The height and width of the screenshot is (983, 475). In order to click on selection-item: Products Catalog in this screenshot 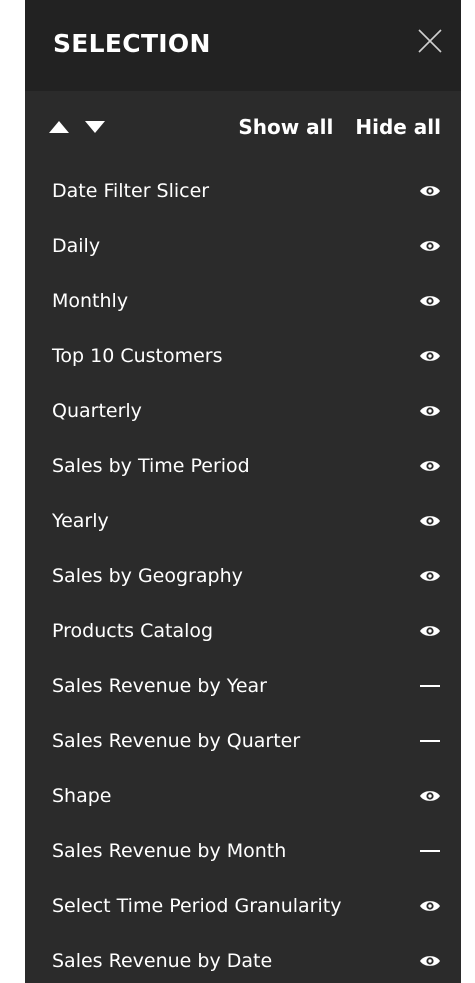, I will do `click(243, 630)`.